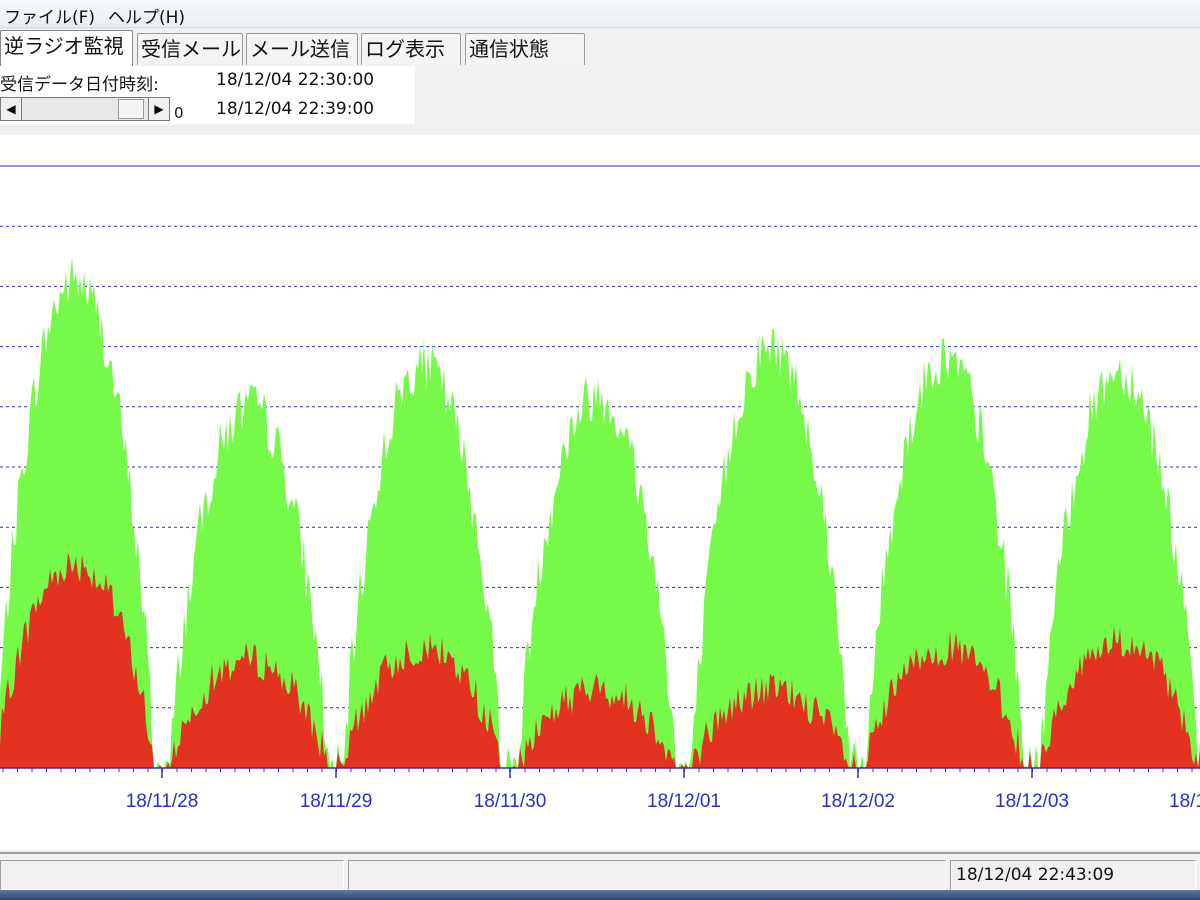 The height and width of the screenshot is (900, 1200). I want to click on tab-bar: 逆ラジオ監視 受信メール メール送信 ログ表示 通信状態, so click(600, 48).